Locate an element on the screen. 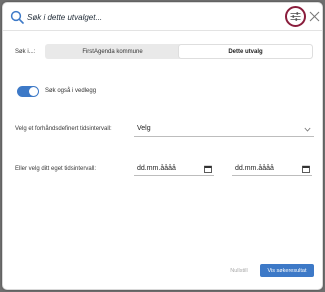 This screenshot has width=325, height=292. scope-option-utvalg: Dette utvalg is located at coordinates (245, 51).